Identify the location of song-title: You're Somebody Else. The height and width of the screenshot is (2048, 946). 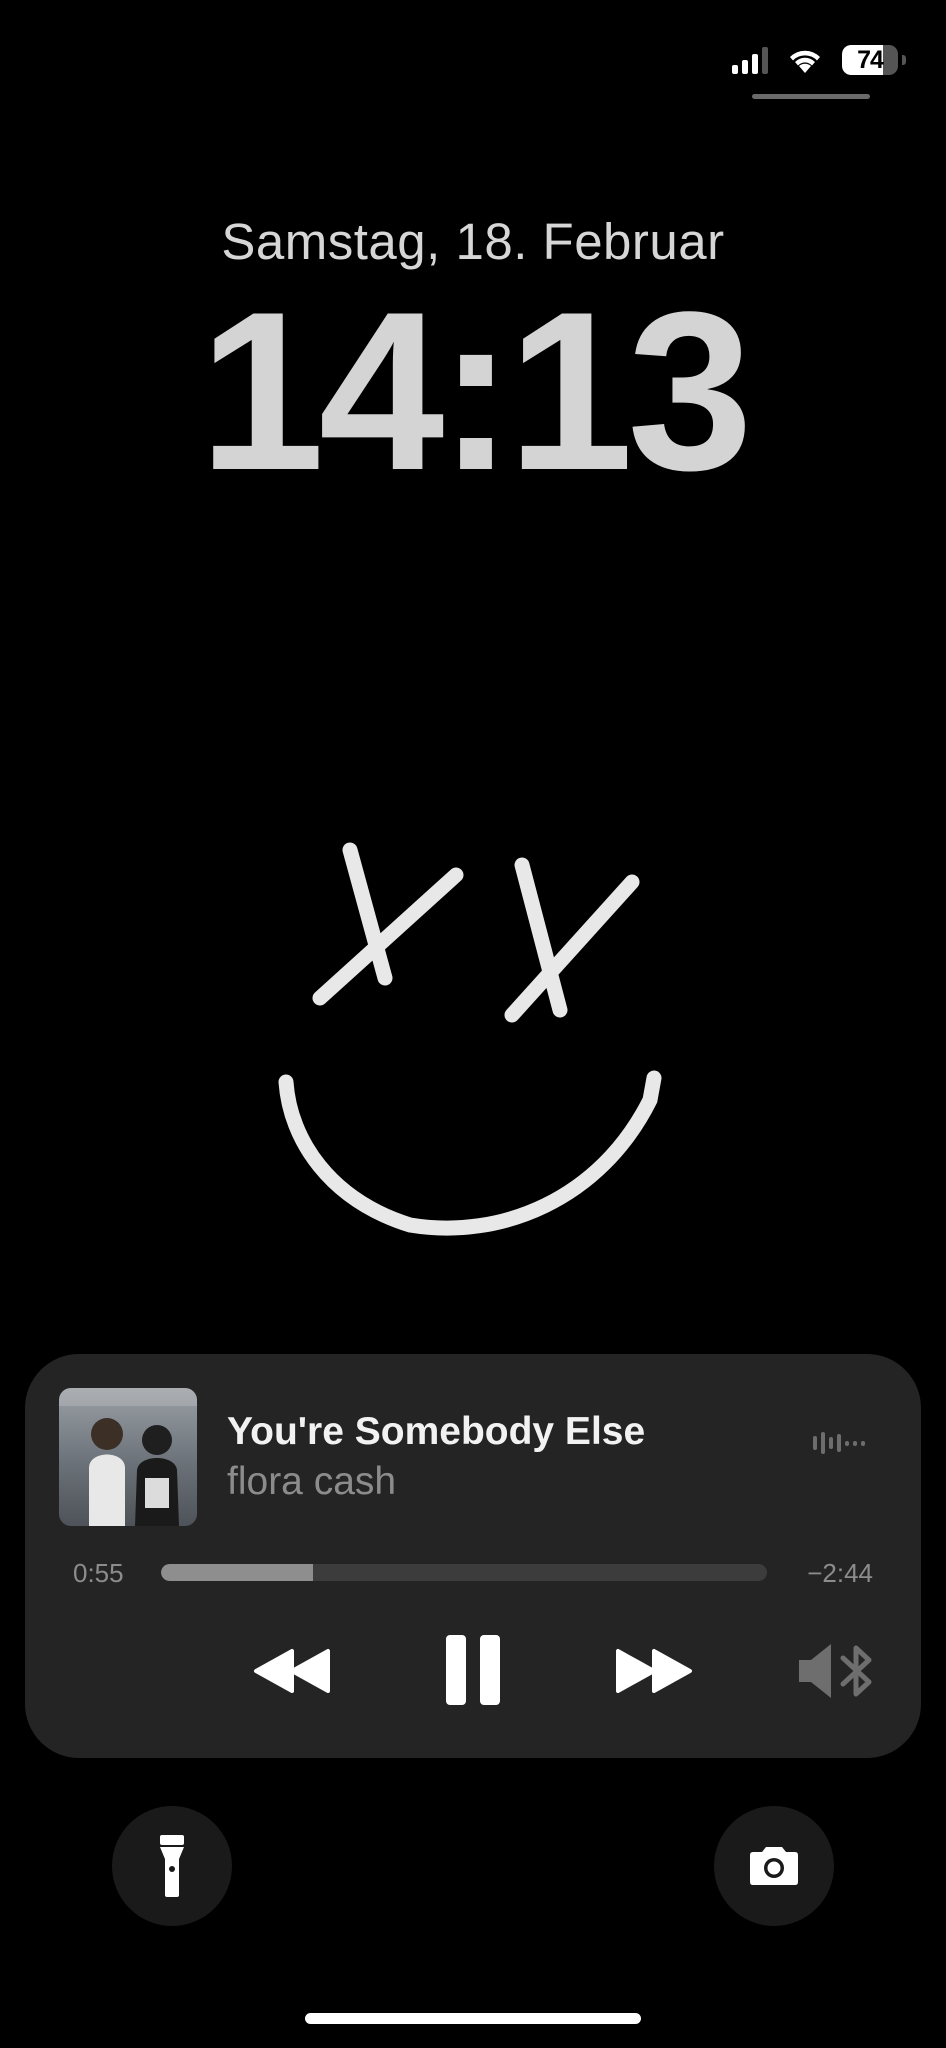
(436, 1431).